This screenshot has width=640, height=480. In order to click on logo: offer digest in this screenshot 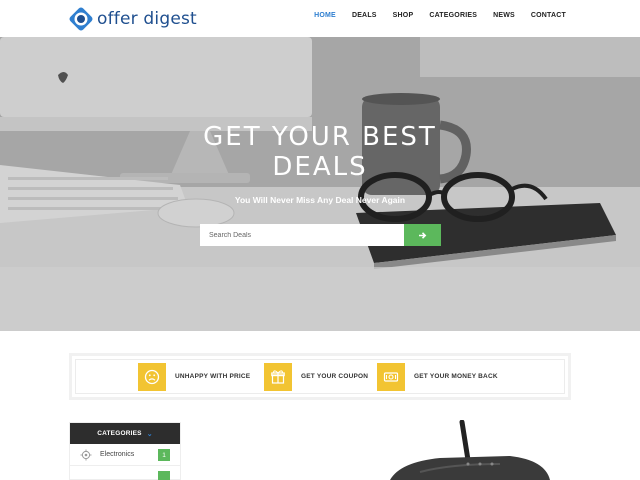, I will do `click(132, 19)`.